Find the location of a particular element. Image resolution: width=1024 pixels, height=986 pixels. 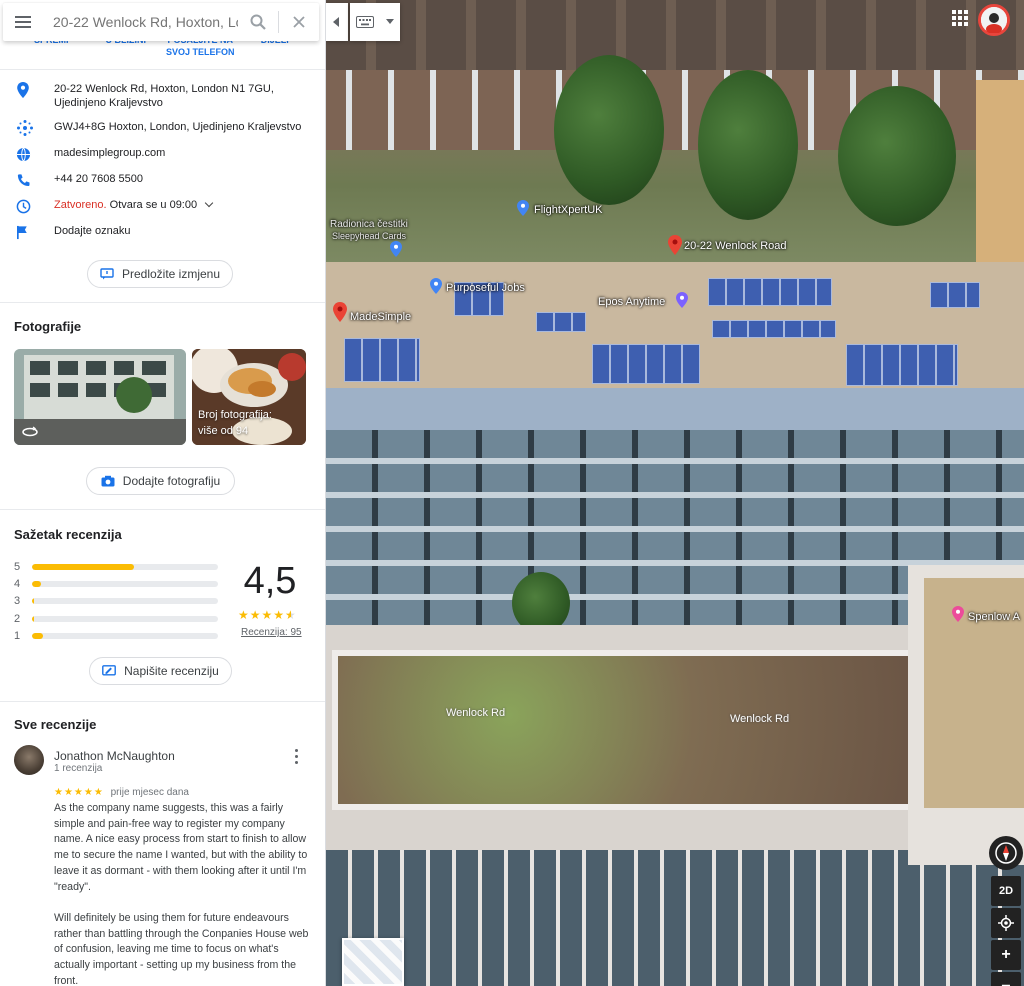

apps-grid-icon is located at coordinates (960, 18).